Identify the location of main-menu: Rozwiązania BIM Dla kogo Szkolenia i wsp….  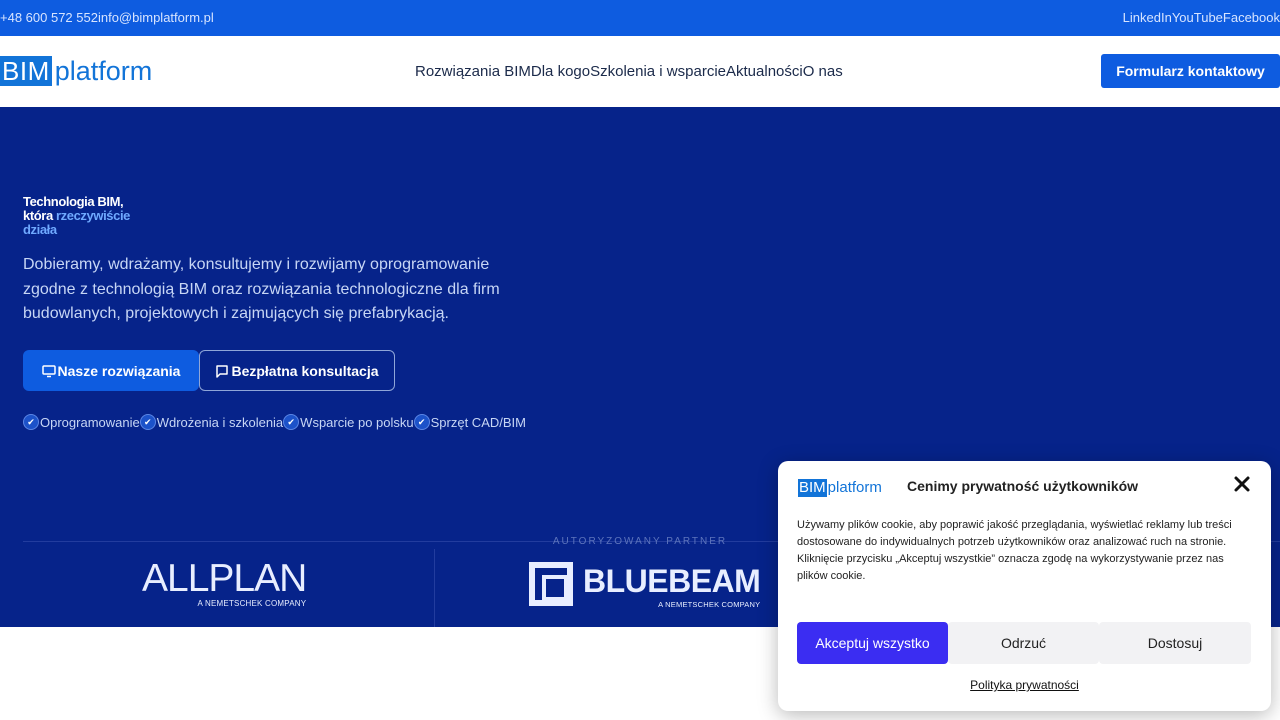
(629, 71).